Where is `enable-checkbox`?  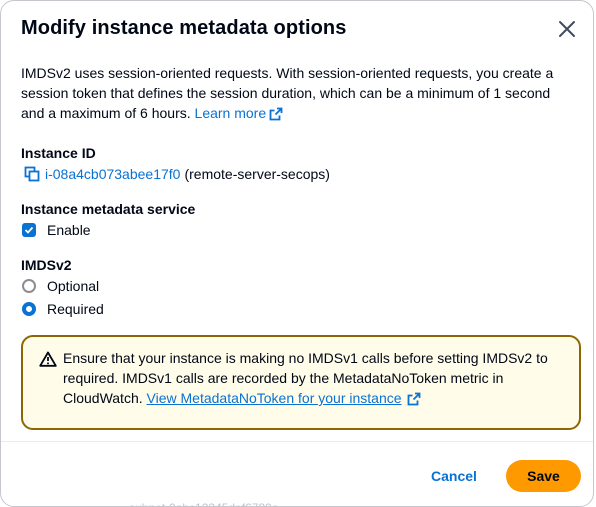 enable-checkbox is located at coordinates (29, 230).